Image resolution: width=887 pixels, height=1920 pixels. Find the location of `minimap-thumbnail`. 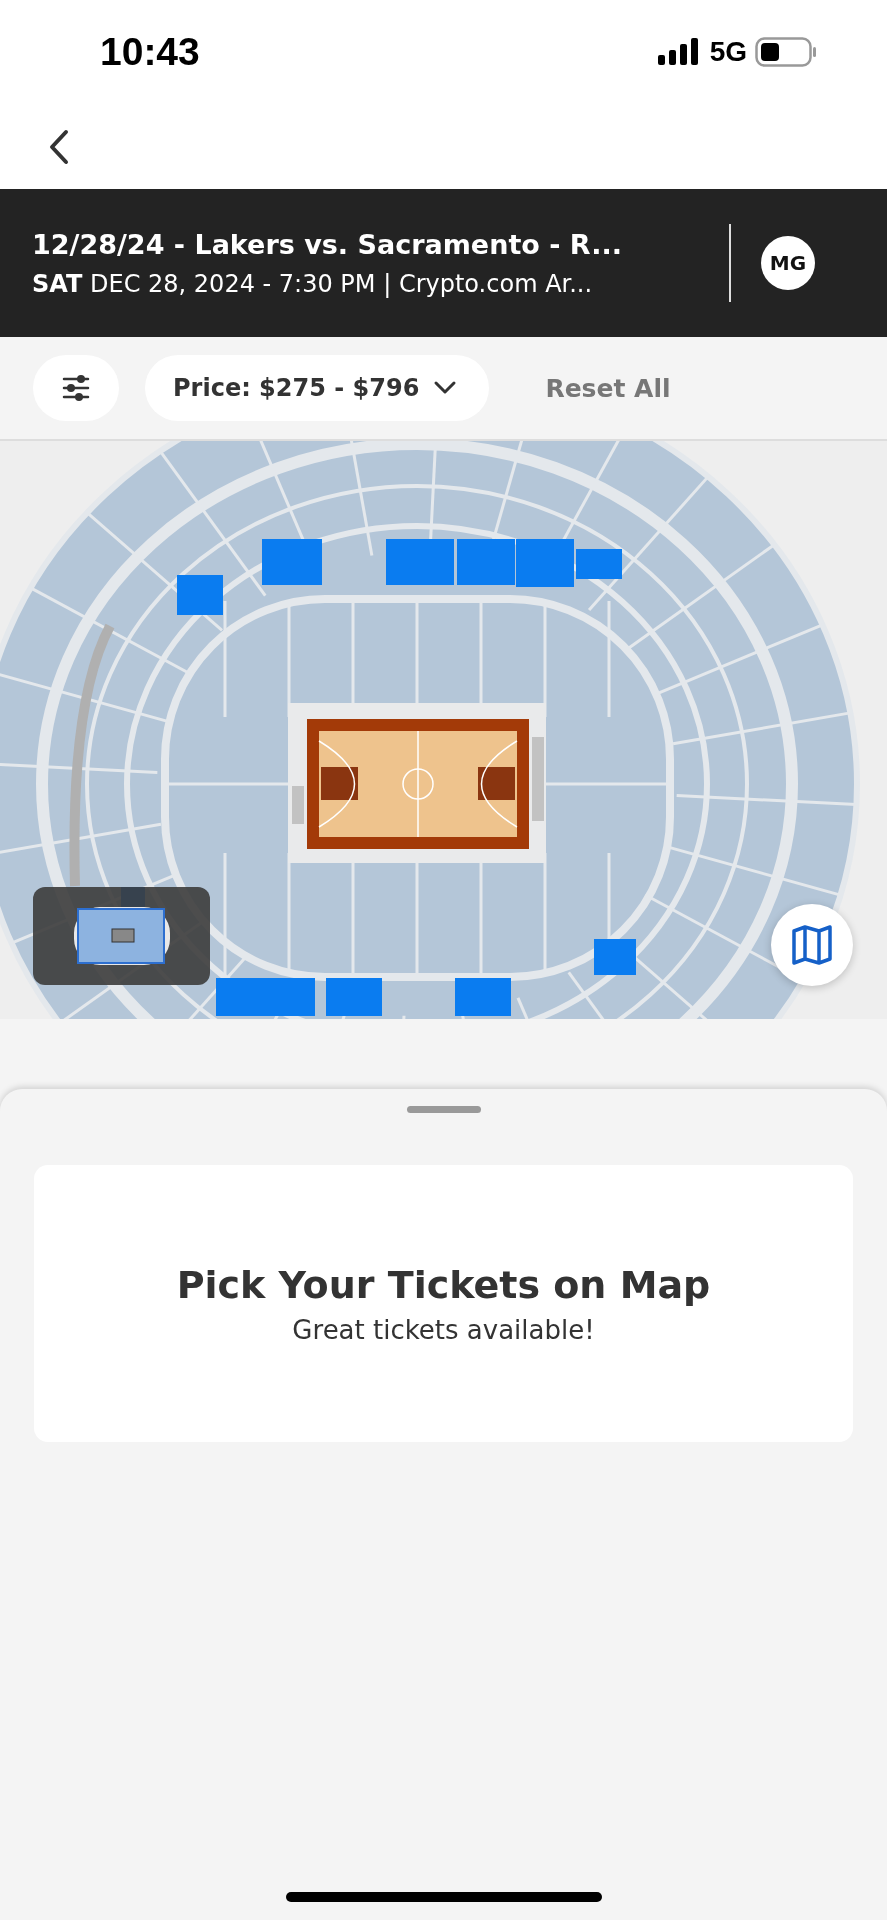

minimap-thumbnail is located at coordinates (121, 936).